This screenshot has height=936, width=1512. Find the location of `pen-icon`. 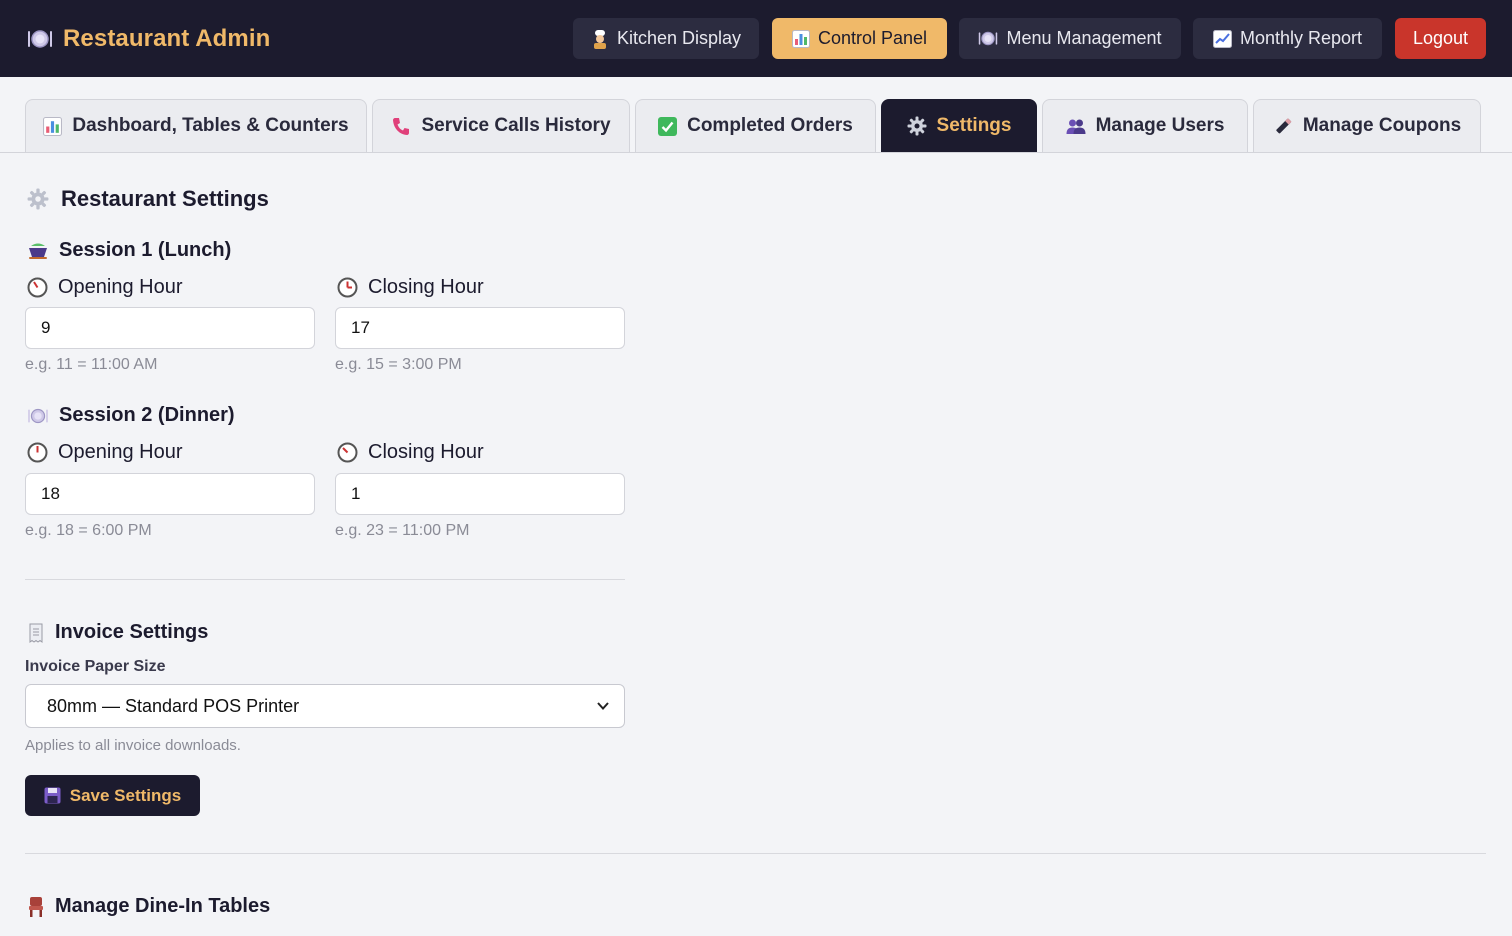

pen-icon is located at coordinates (1283, 126).